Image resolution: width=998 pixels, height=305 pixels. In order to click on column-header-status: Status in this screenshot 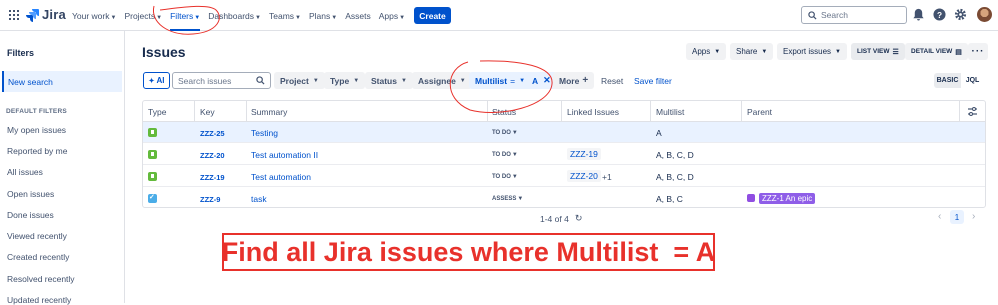, I will do `click(504, 112)`.